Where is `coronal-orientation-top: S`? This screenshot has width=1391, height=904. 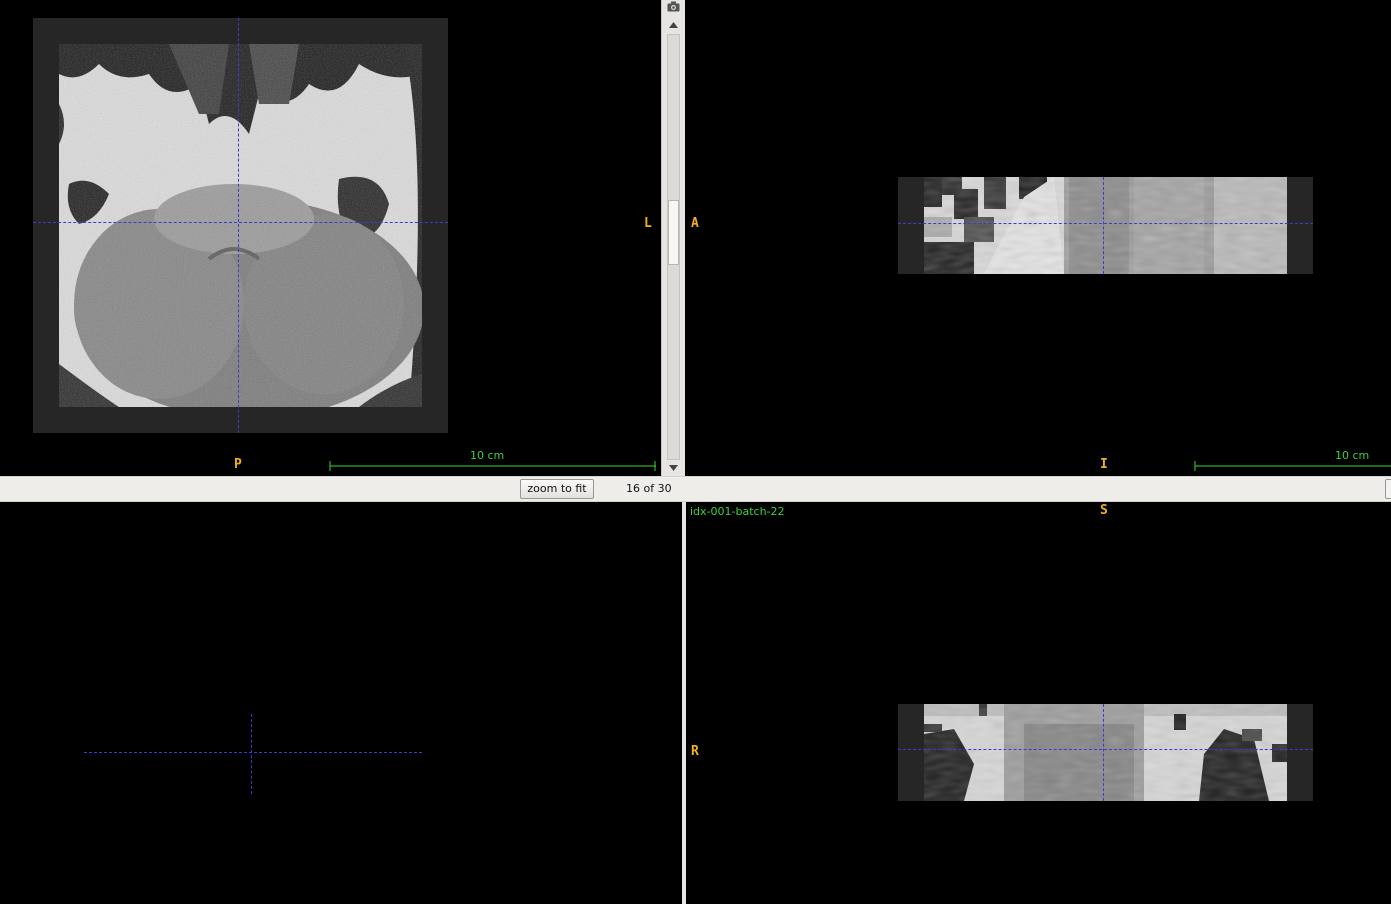 coronal-orientation-top: S is located at coordinates (1104, 510).